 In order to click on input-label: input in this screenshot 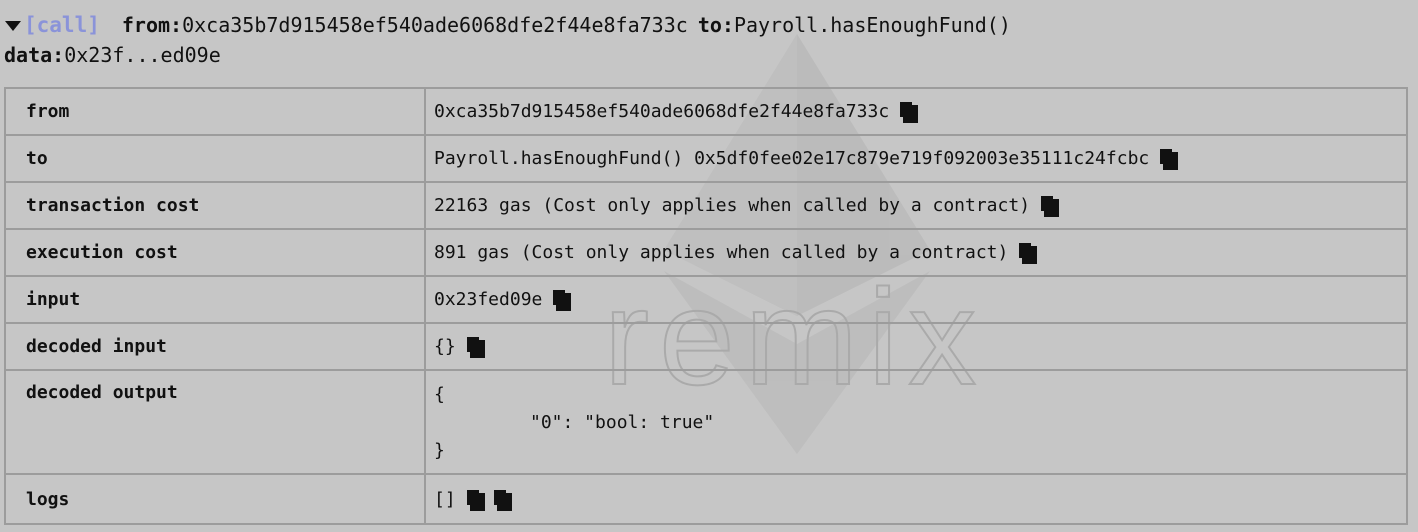, I will do `click(215, 299)`.